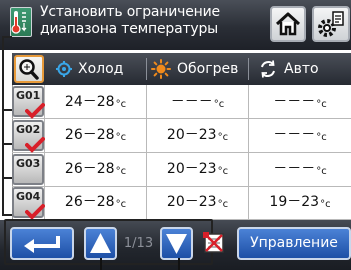 The image size is (351, 270). What do you see at coordinates (95, 102) in the screenshot?
I see `table-cell-cool: 24－28°c` at bounding box center [95, 102].